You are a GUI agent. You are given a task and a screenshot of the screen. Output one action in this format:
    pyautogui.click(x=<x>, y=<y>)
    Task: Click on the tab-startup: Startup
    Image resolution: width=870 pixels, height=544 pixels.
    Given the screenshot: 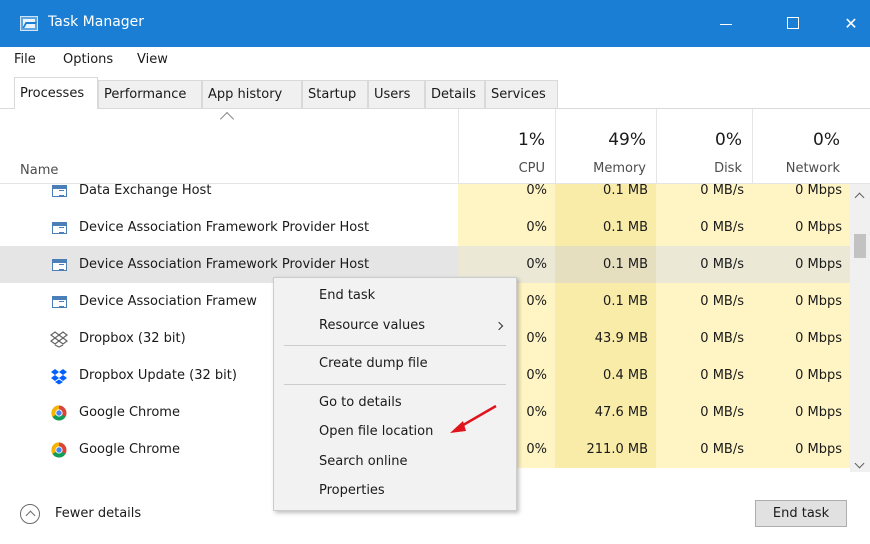 What is the action you would take?
    pyautogui.click(x=335, y=94)
    